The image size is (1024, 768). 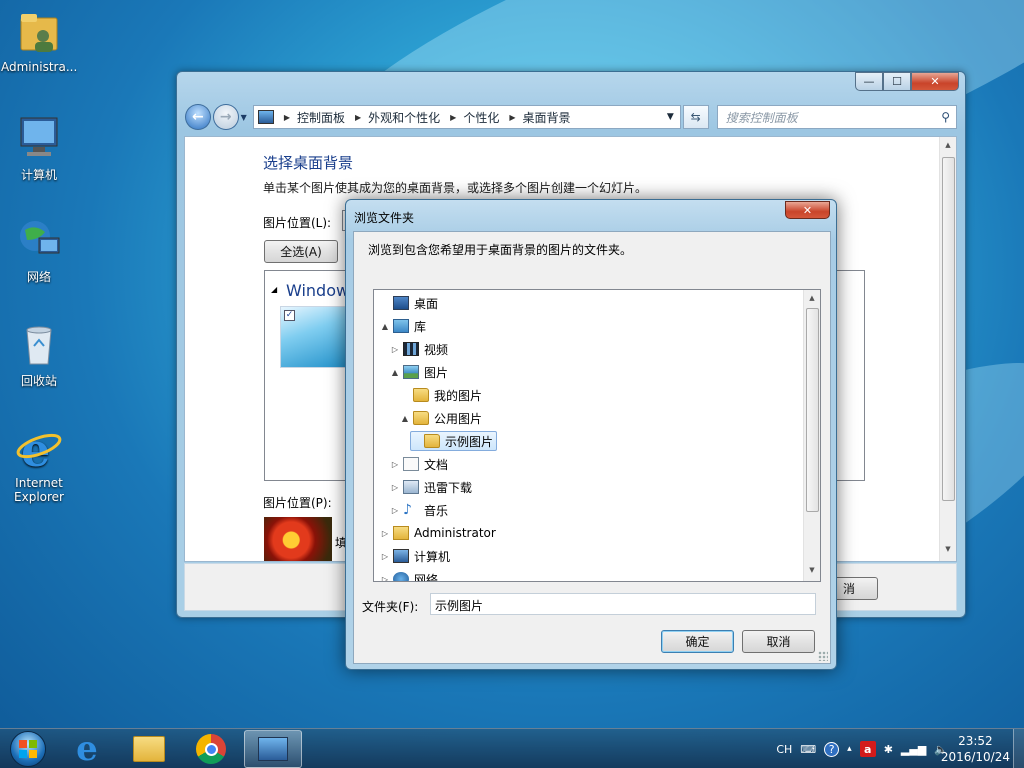 What do you see at coordinates (913, 749) in the screenshot?
I see `network-signal-icon: ▂▄▆` at bounding box center [913, 749].